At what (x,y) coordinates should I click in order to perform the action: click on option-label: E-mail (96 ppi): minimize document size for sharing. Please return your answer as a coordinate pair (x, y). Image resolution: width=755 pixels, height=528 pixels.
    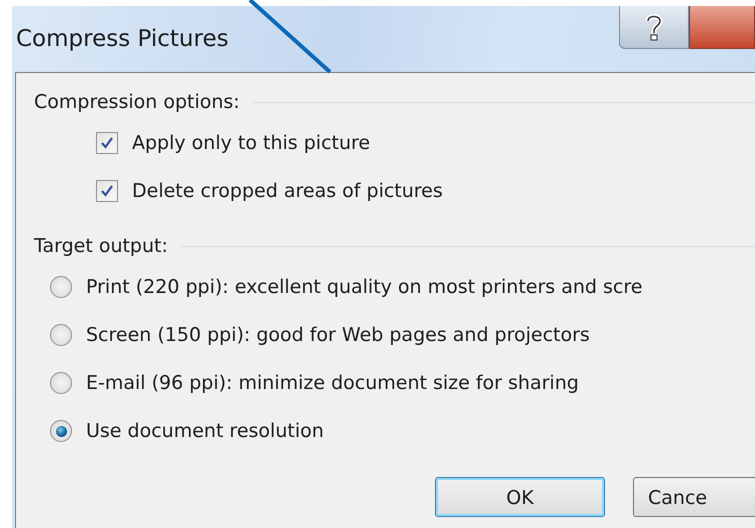
    Looking at the image, I should click on (332, 383).